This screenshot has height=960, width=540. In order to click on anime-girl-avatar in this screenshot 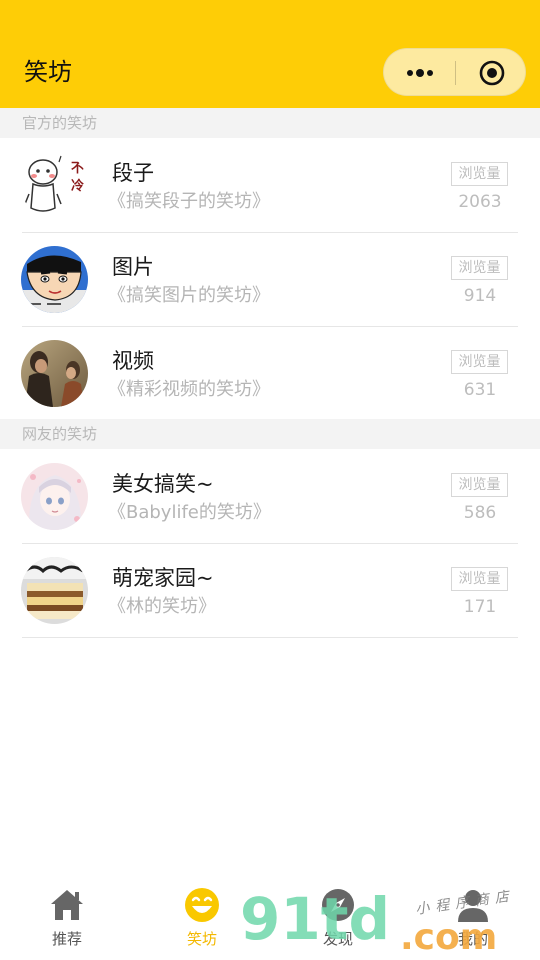, I will do `click(54, 496)`.